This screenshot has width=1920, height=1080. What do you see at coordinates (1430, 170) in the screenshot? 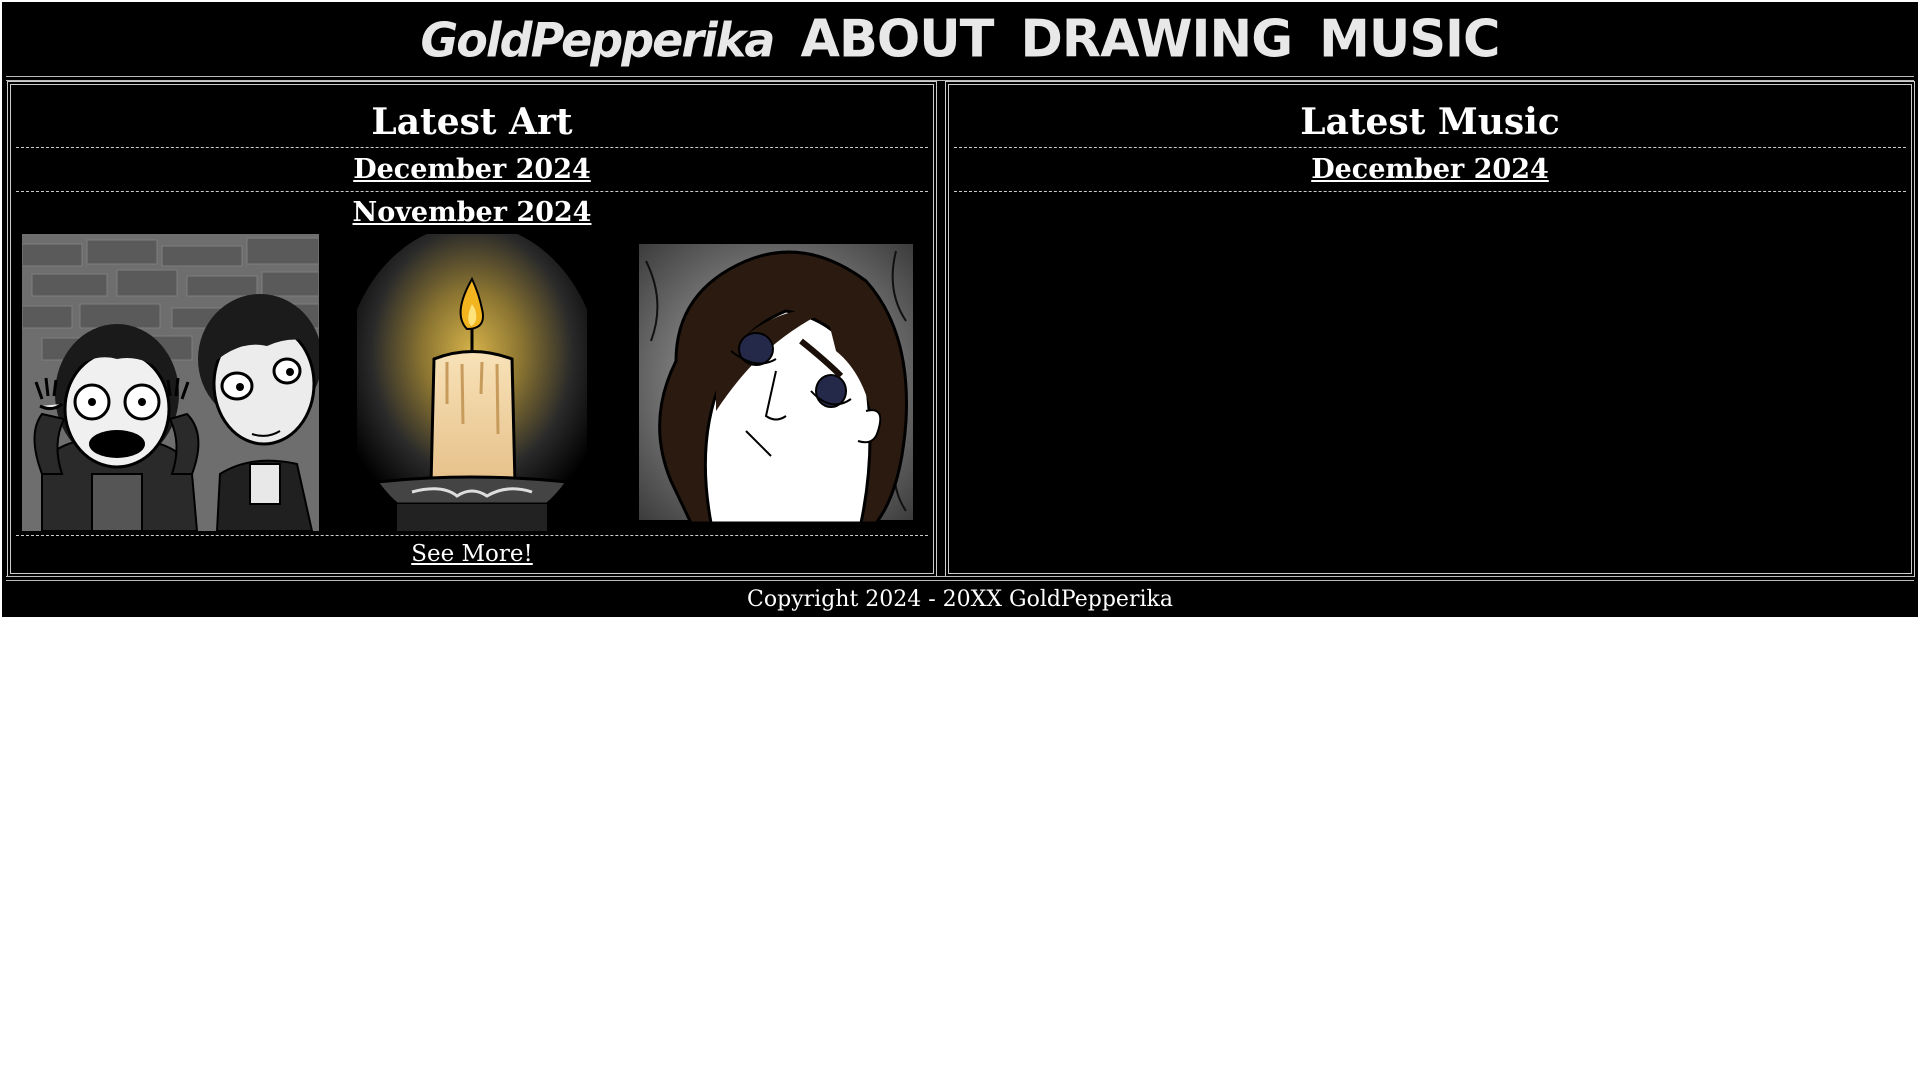
I see `music-month-link-december: December 2024` at bounding box center [1430, 170].